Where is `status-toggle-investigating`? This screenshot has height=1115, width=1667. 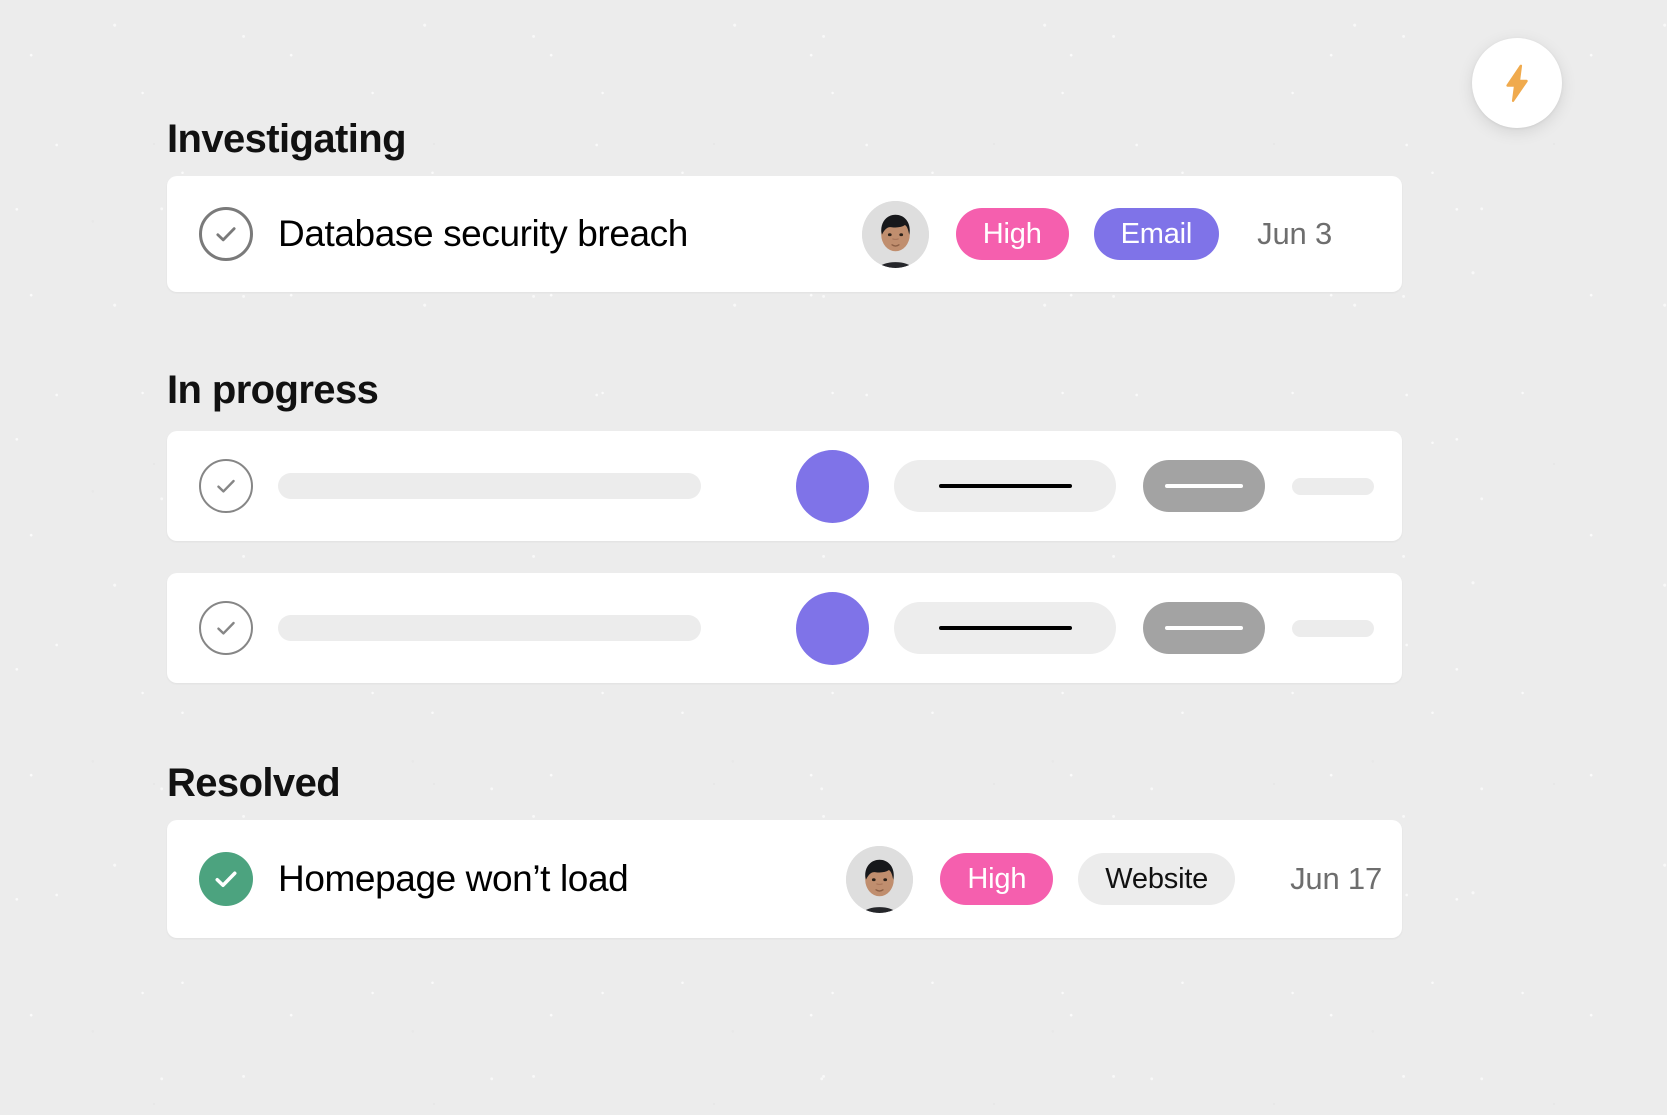 status-toggle-investigating is located at coordinates (226, 234).